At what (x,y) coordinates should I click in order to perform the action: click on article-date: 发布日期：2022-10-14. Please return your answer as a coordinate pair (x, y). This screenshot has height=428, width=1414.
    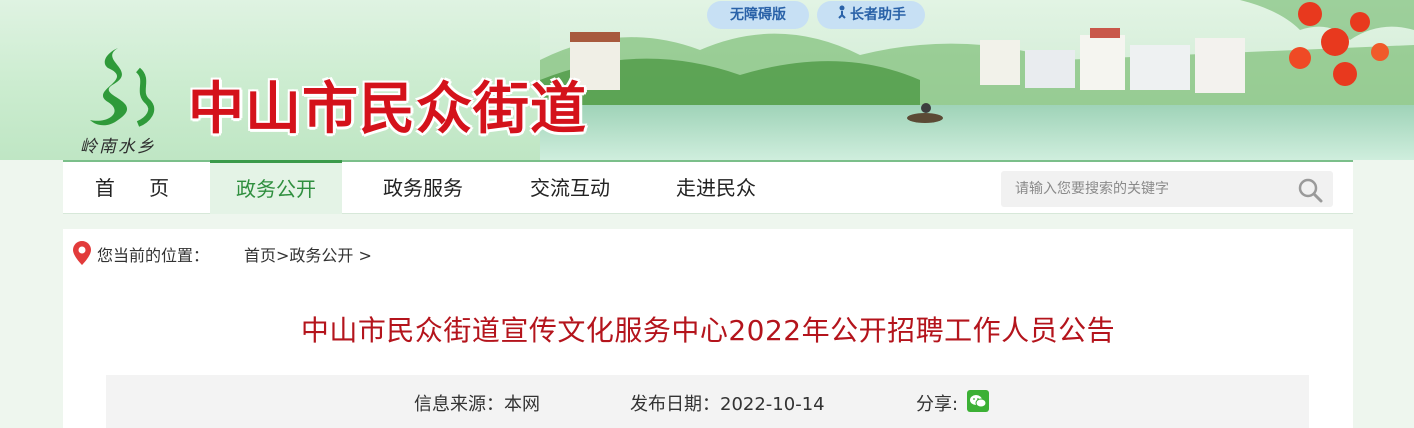
    Looking at the image, I should click on (727, 404).